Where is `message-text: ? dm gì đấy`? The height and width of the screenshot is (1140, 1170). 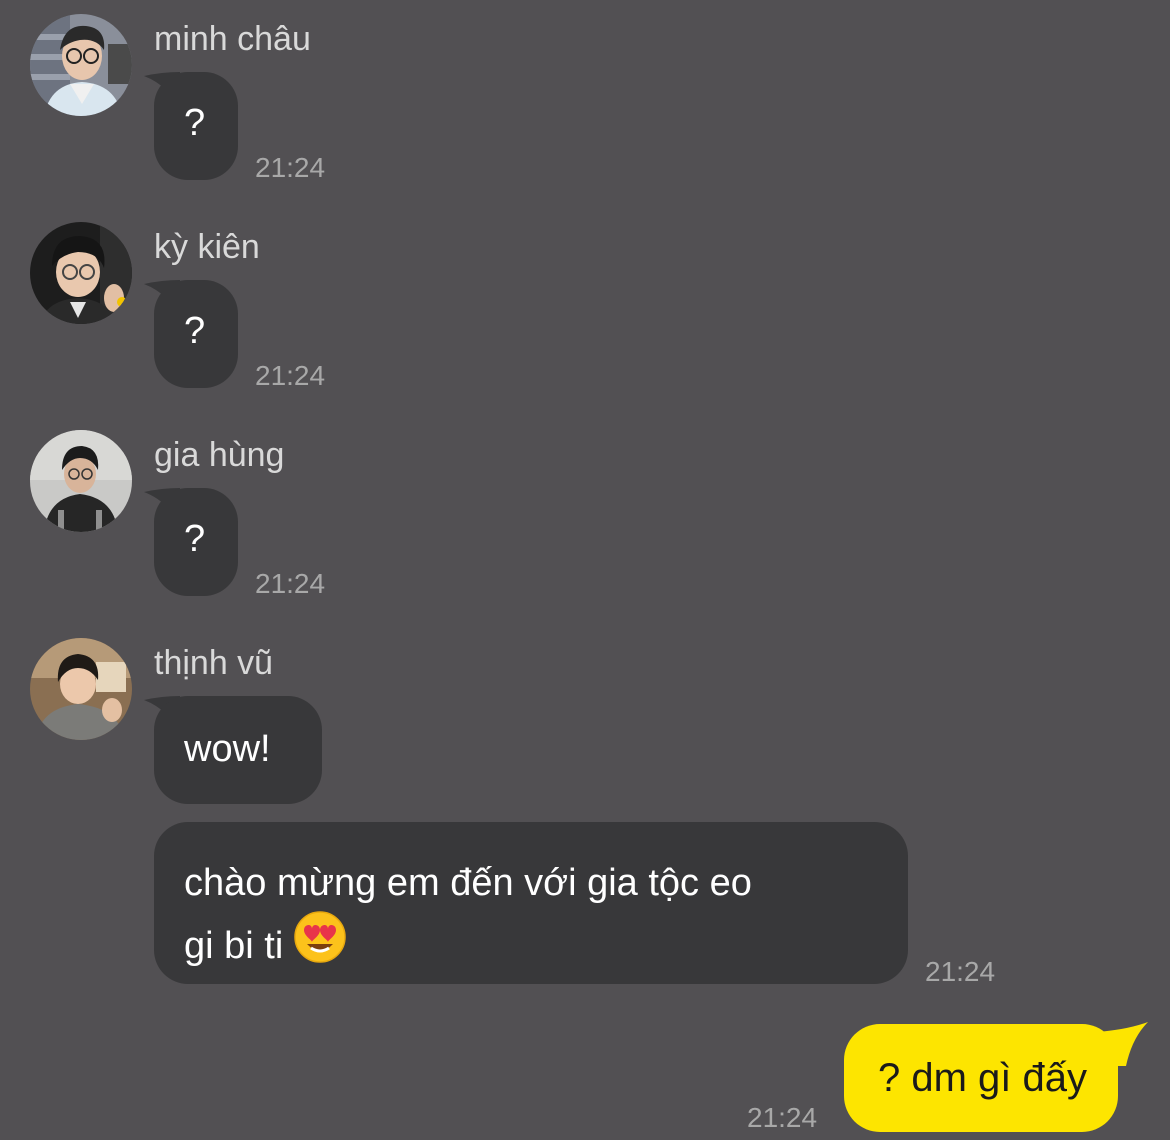
message-text: ? dm gì đấy is located at coordinates (983, 1078).